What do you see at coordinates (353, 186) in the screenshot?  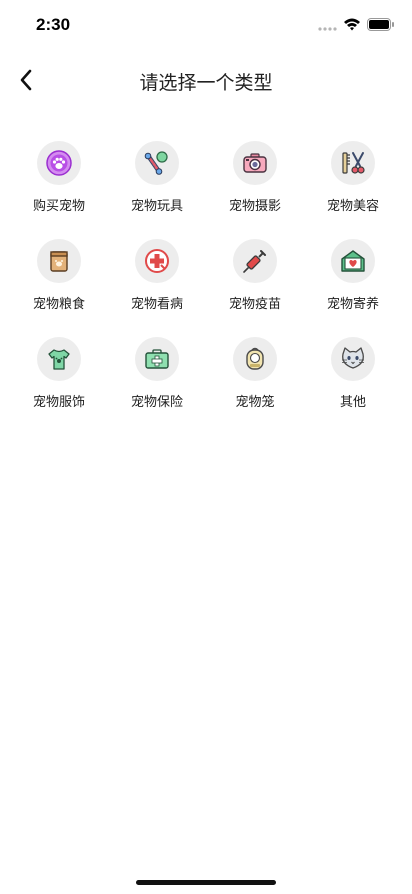 I see `category-pet-grooming: 宠物美容` at bounding box center [353, 186].